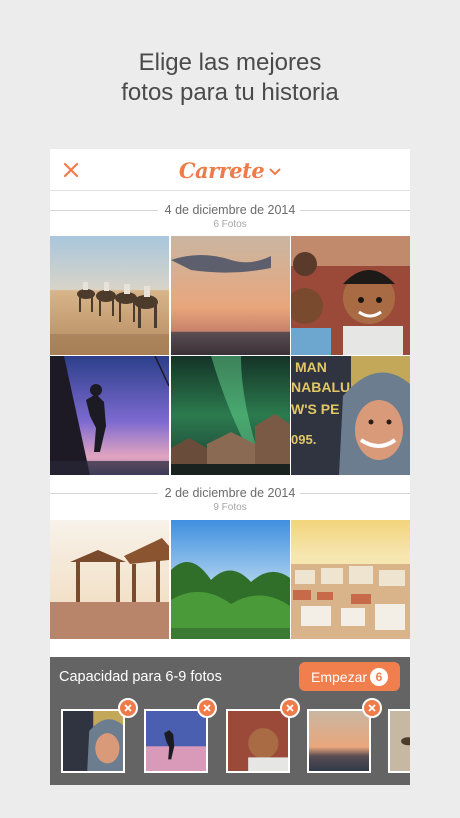 This screenshot has height=818, width=460. What do you see at coordinates (275, 171) in the screenshot?
I see `chevron-down-icon` at bounding box center [275, 171].